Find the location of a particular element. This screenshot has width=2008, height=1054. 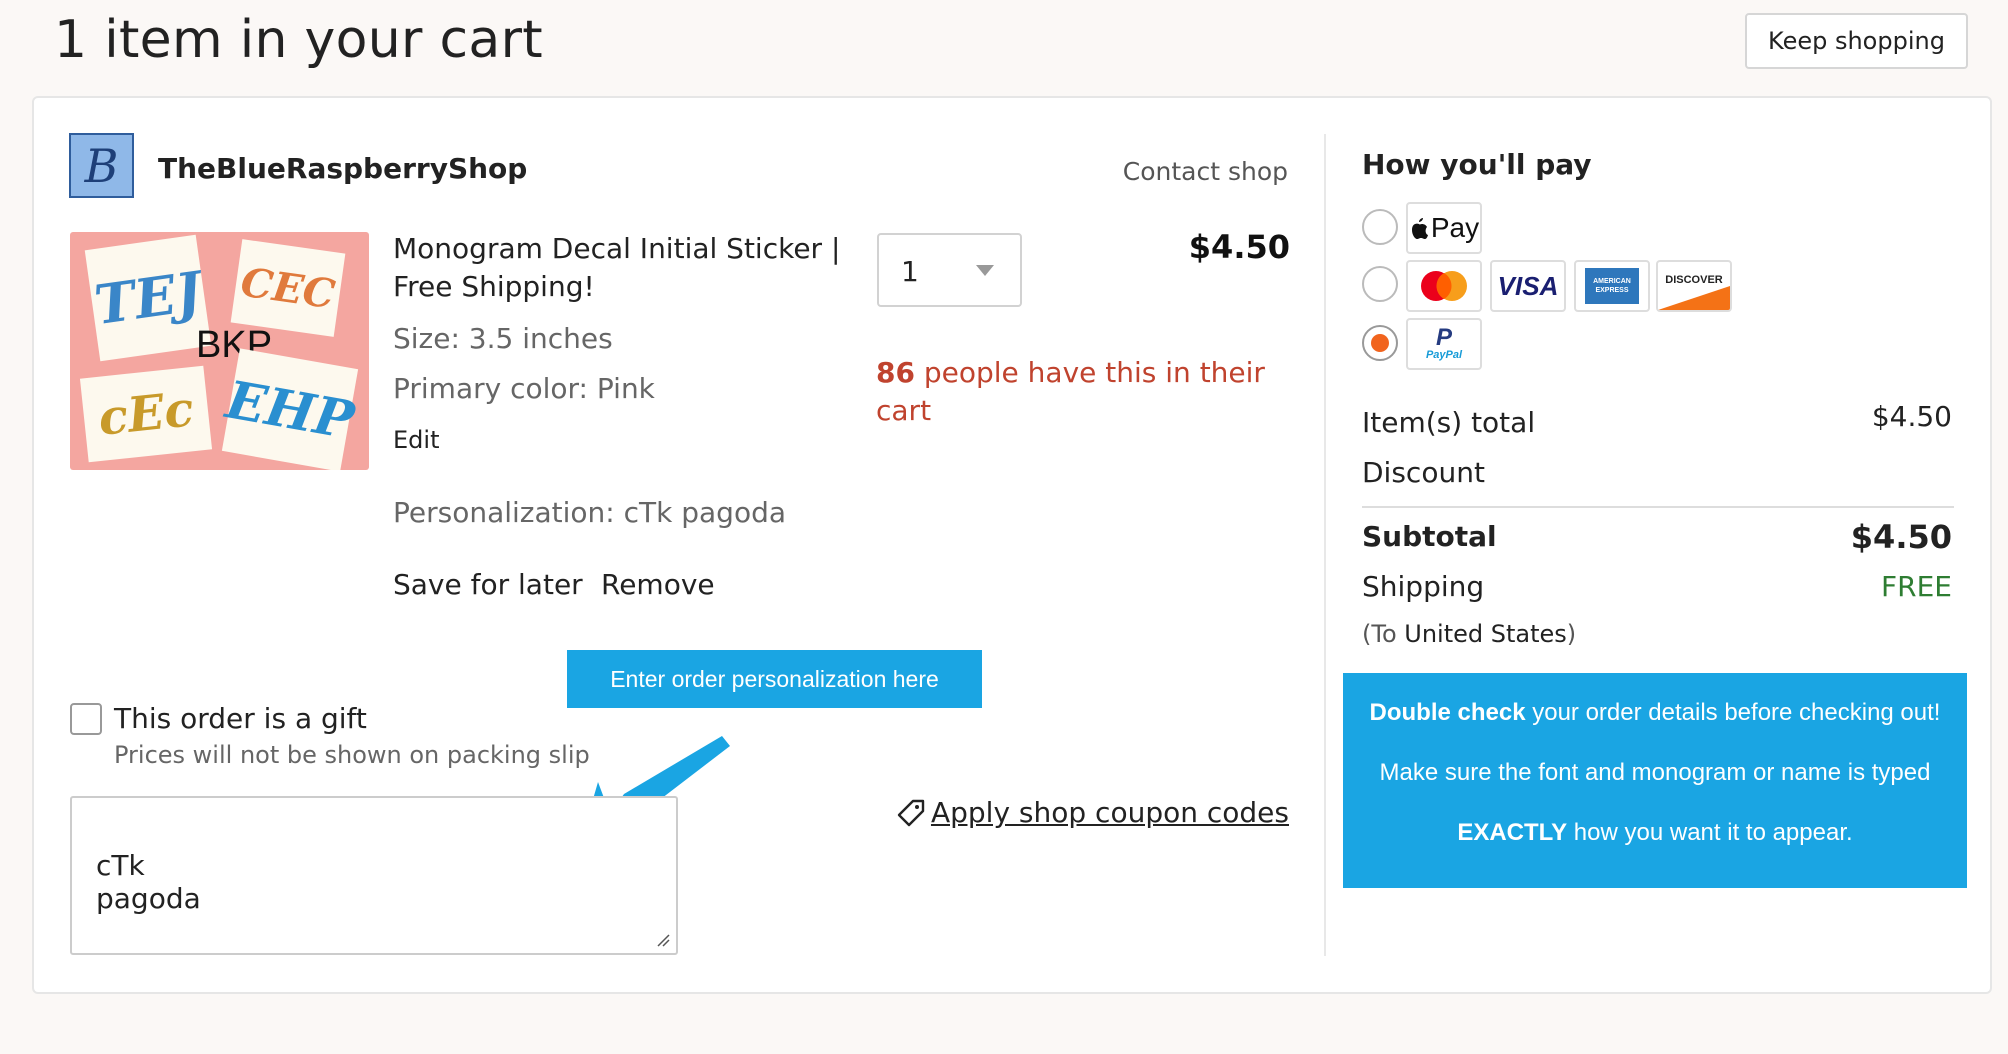

subtotal-label: Subtotal is located at coordinates (1429, 536).